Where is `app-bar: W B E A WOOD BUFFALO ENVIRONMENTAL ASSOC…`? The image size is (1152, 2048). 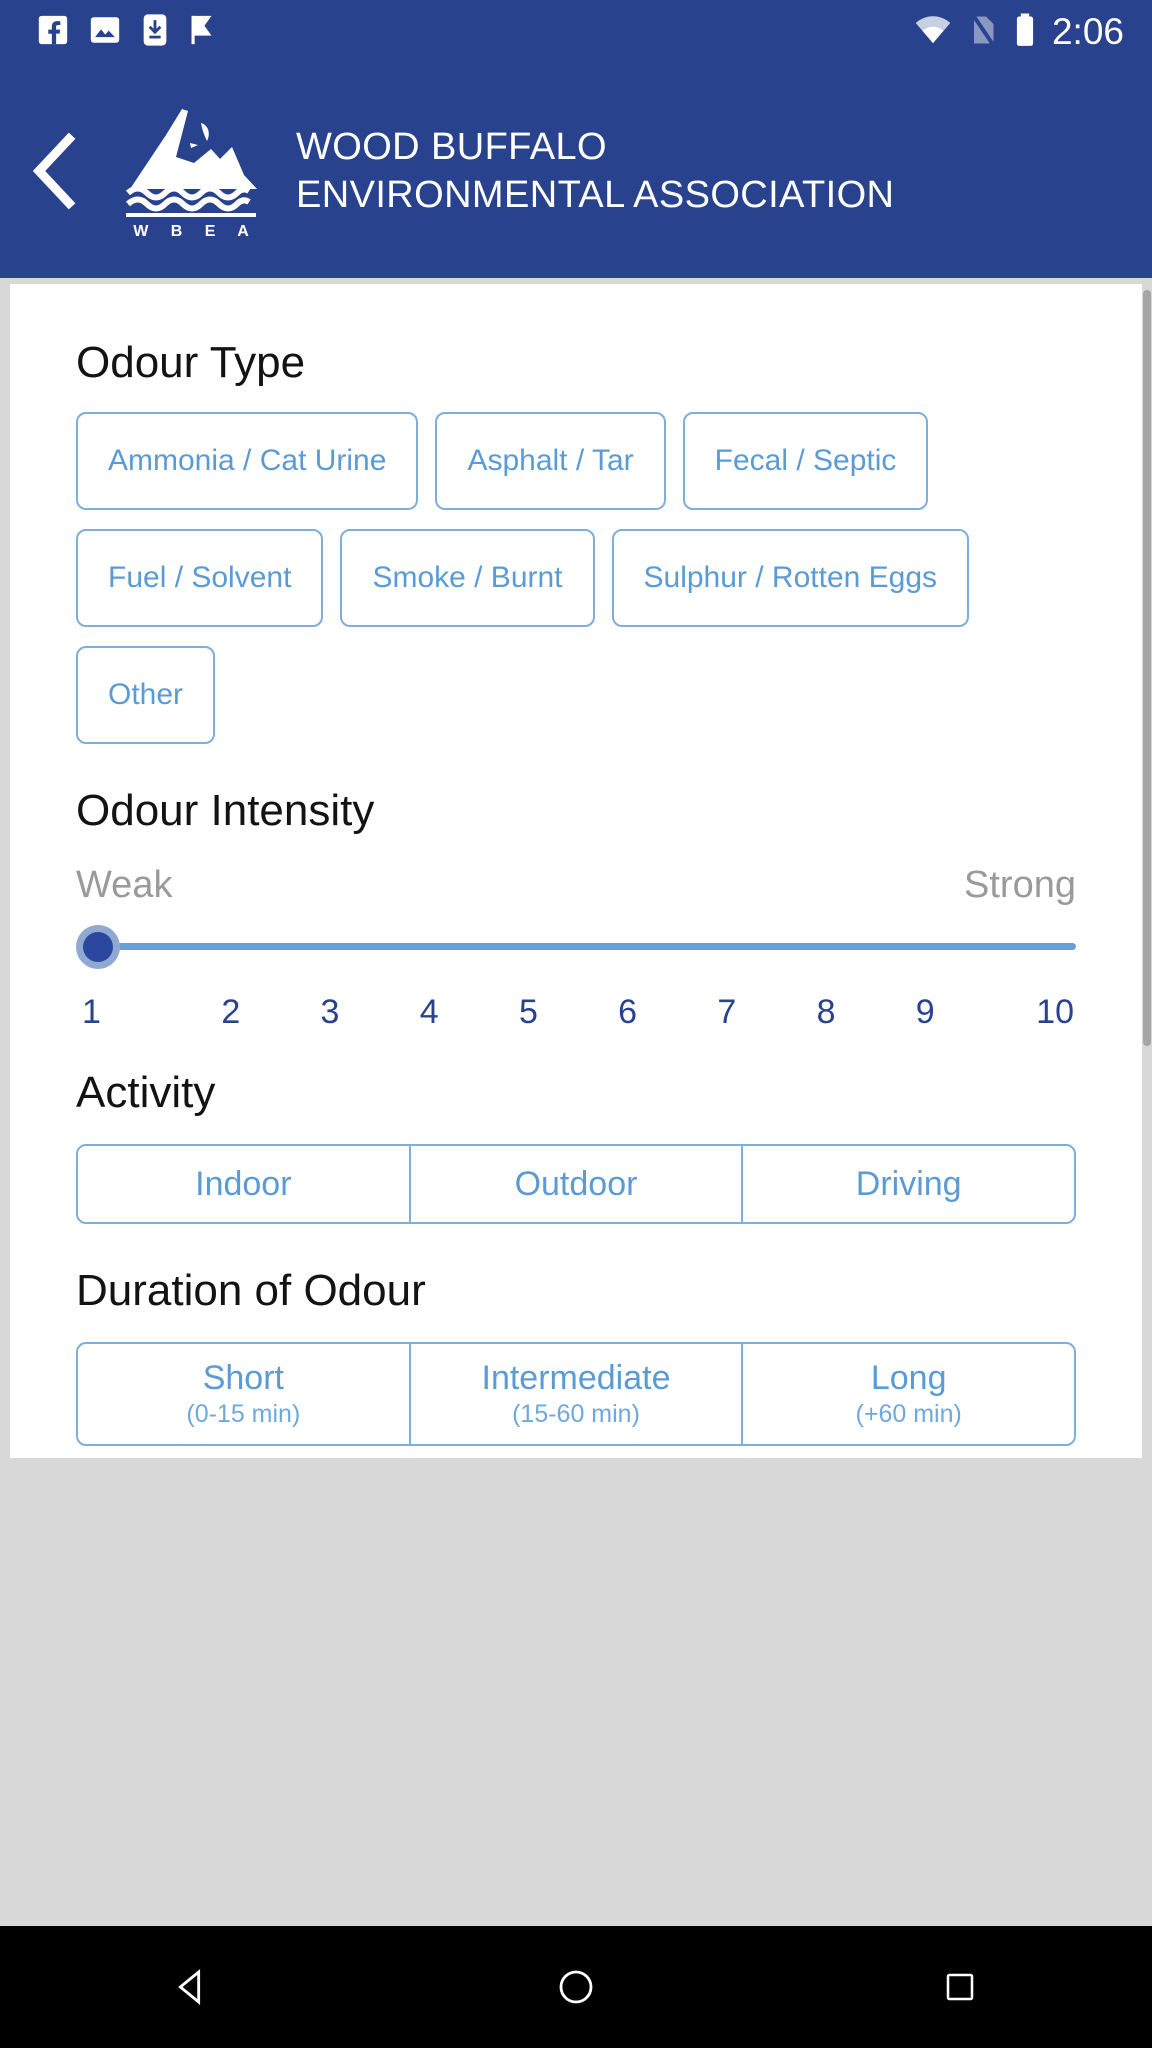
app-bar: W B E A WOOD BUFFALO ENVIRONMENTAL ASSOC… is located at coordinates (576, 171).